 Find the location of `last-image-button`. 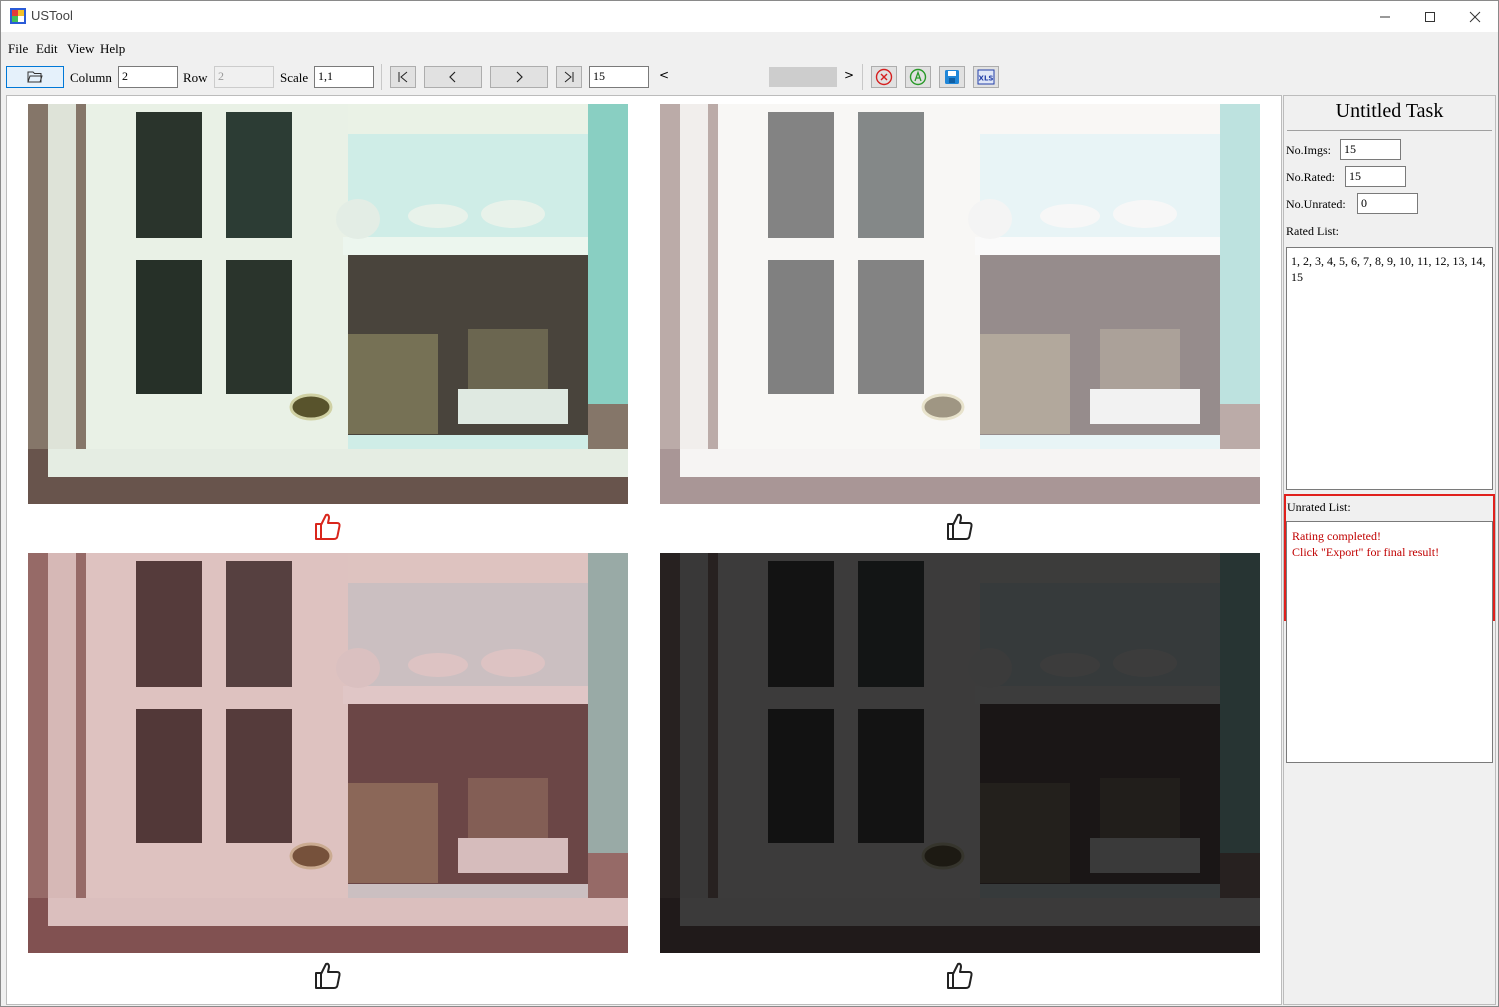

last-image-button is located at coordinates (569, 77).